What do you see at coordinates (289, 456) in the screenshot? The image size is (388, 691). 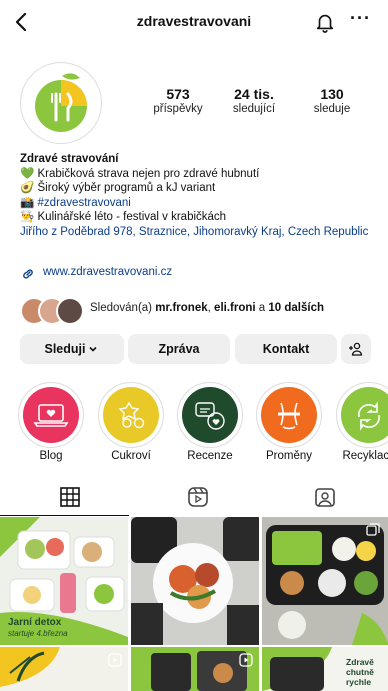 I see `highlight-label: Proměny` at bounding box center [289, 456].